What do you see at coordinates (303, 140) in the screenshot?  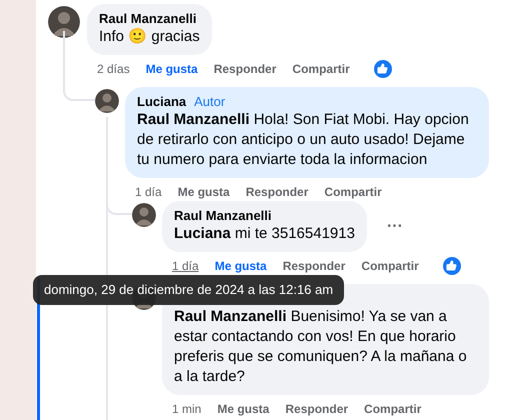 I see `comment-text: Raul Manzanelli Hola! Son Fiat Mobi. Hay opcion de retirarlo con anticipo o un auto usado! Dejame tu numero para enviarte toda la informacion` at bounding box center [303, 140].